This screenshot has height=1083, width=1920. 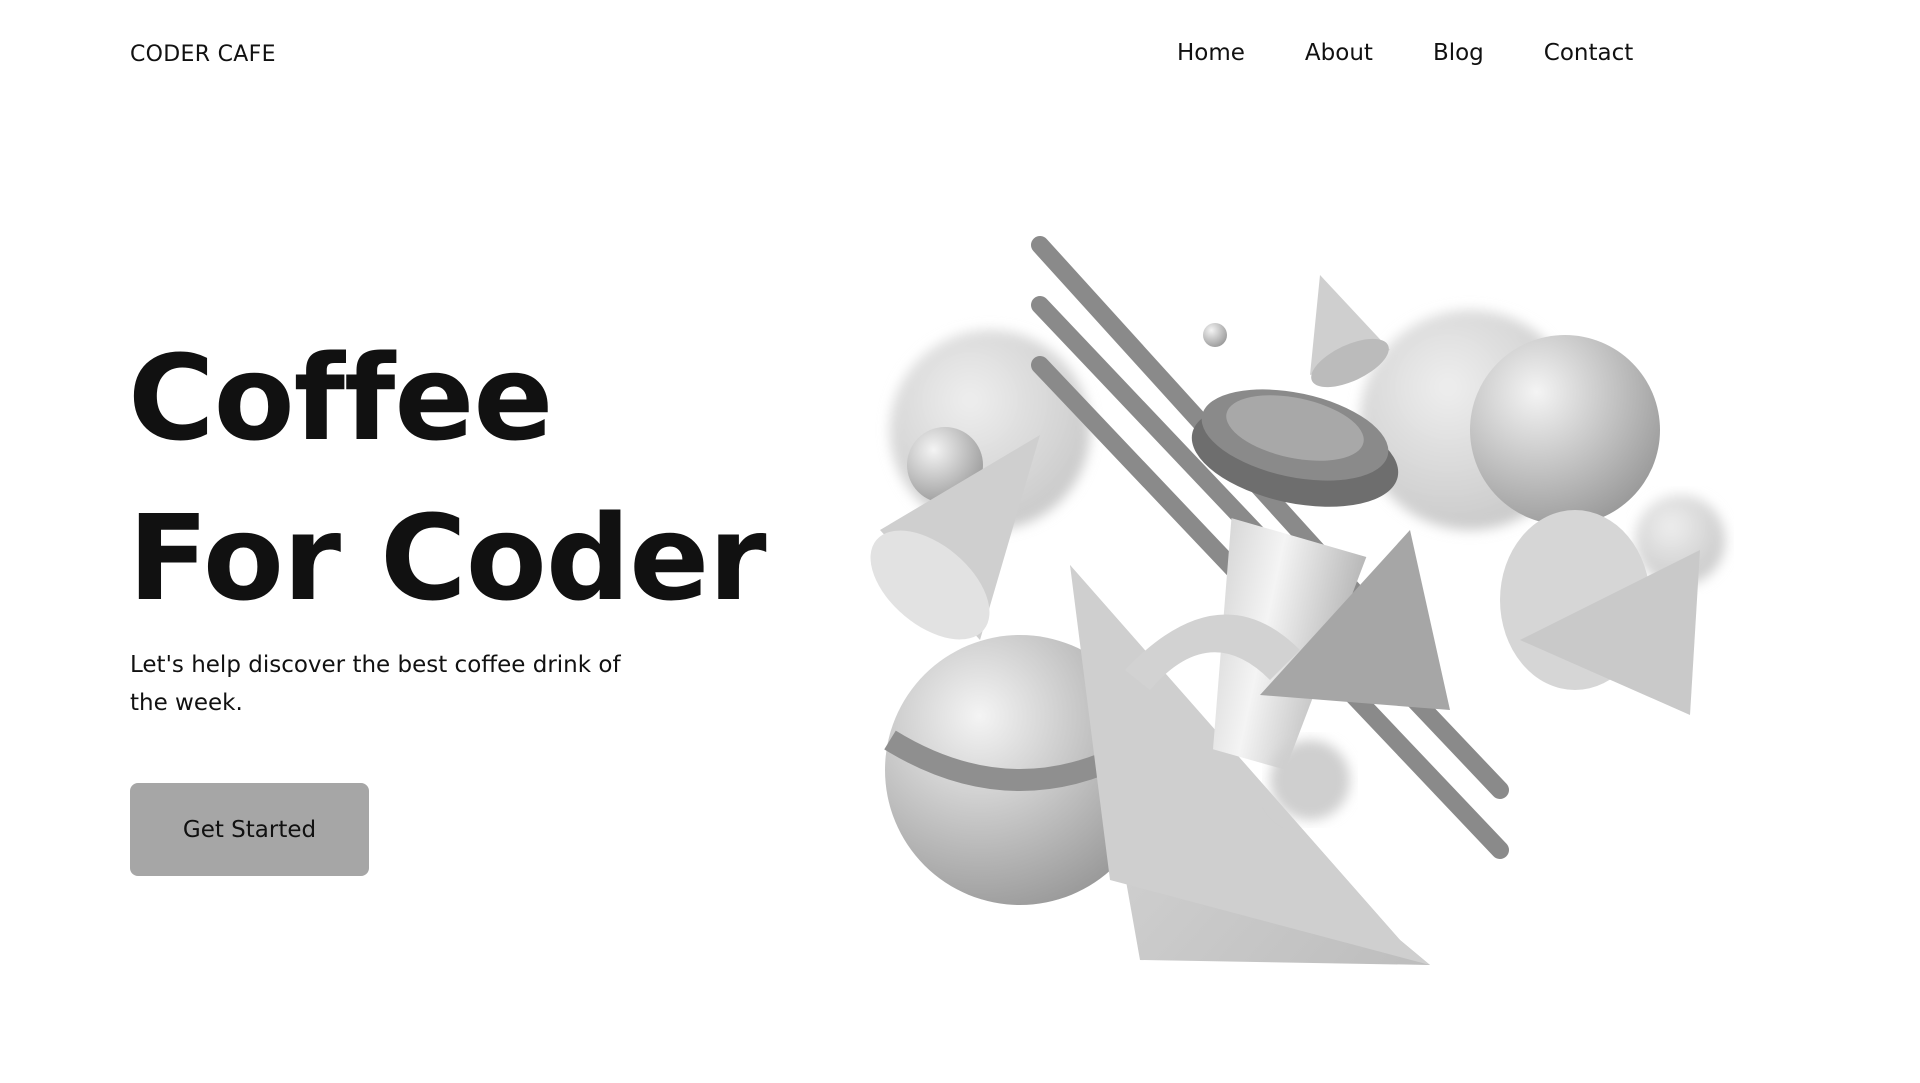 I want to click on main-nav: Home About Blog Contact, so click(x=1435, y=53).